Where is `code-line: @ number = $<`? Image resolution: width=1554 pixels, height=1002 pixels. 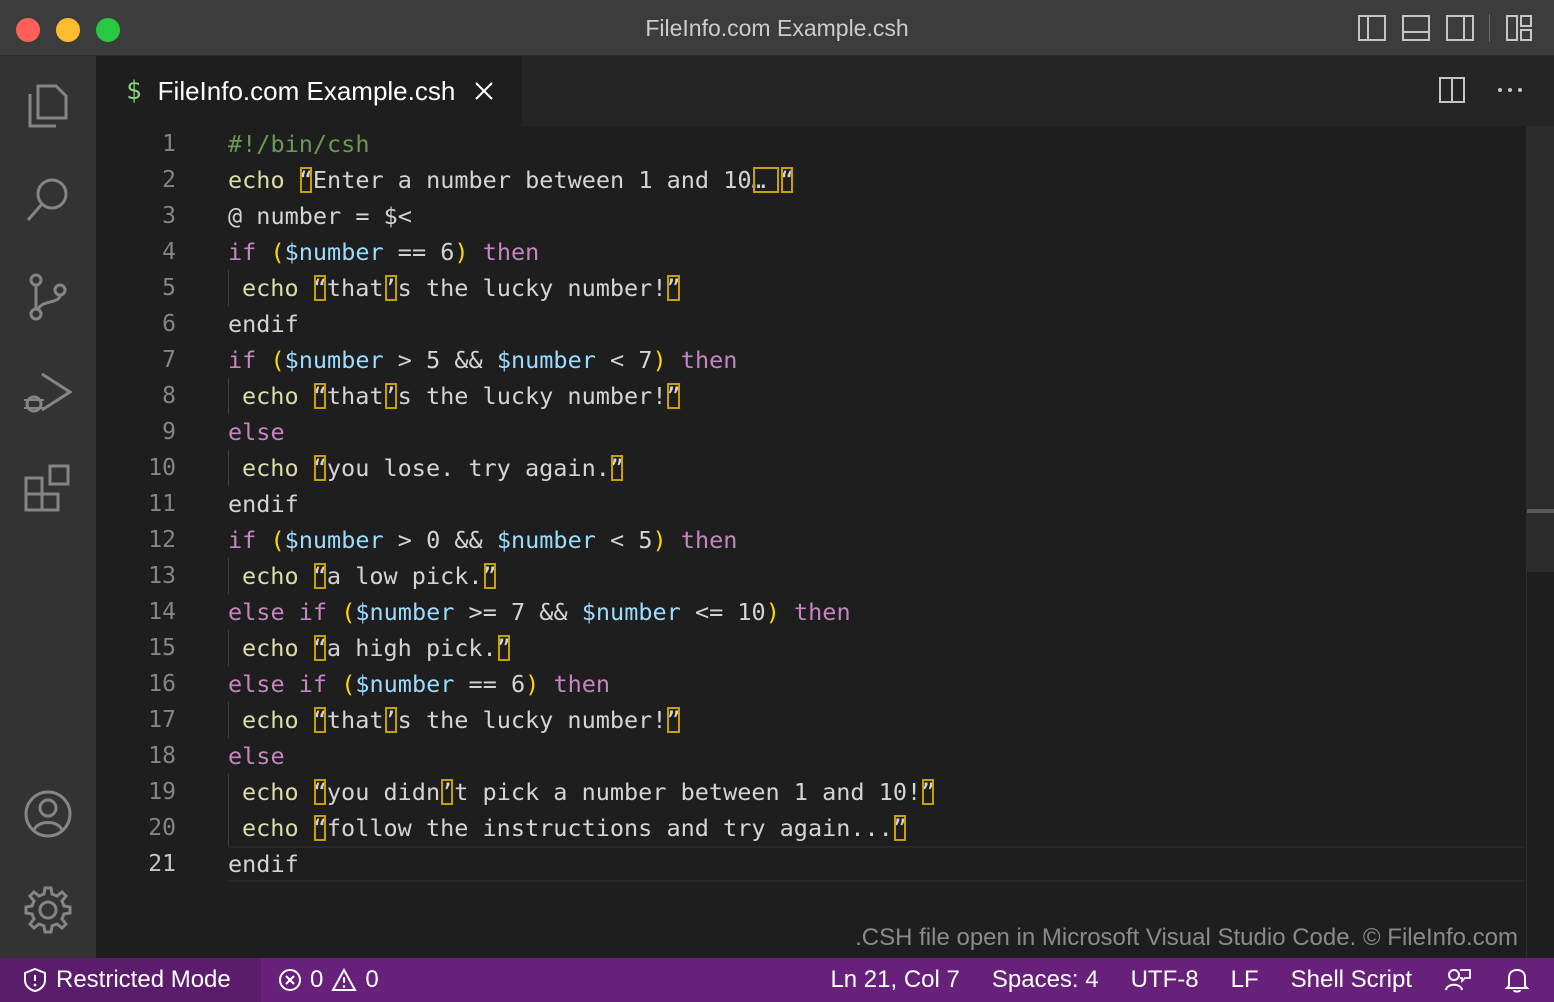 code-line: @ number = $< is located at coordinates (876, 216).